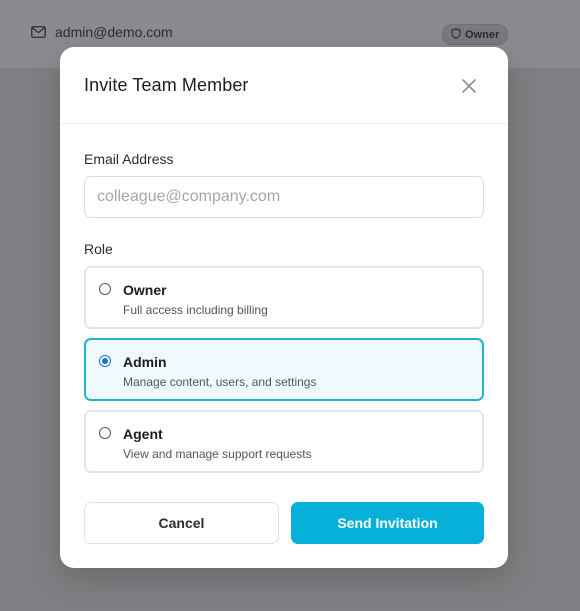  I want to click on role-badge: Owner, so click(475, 34).